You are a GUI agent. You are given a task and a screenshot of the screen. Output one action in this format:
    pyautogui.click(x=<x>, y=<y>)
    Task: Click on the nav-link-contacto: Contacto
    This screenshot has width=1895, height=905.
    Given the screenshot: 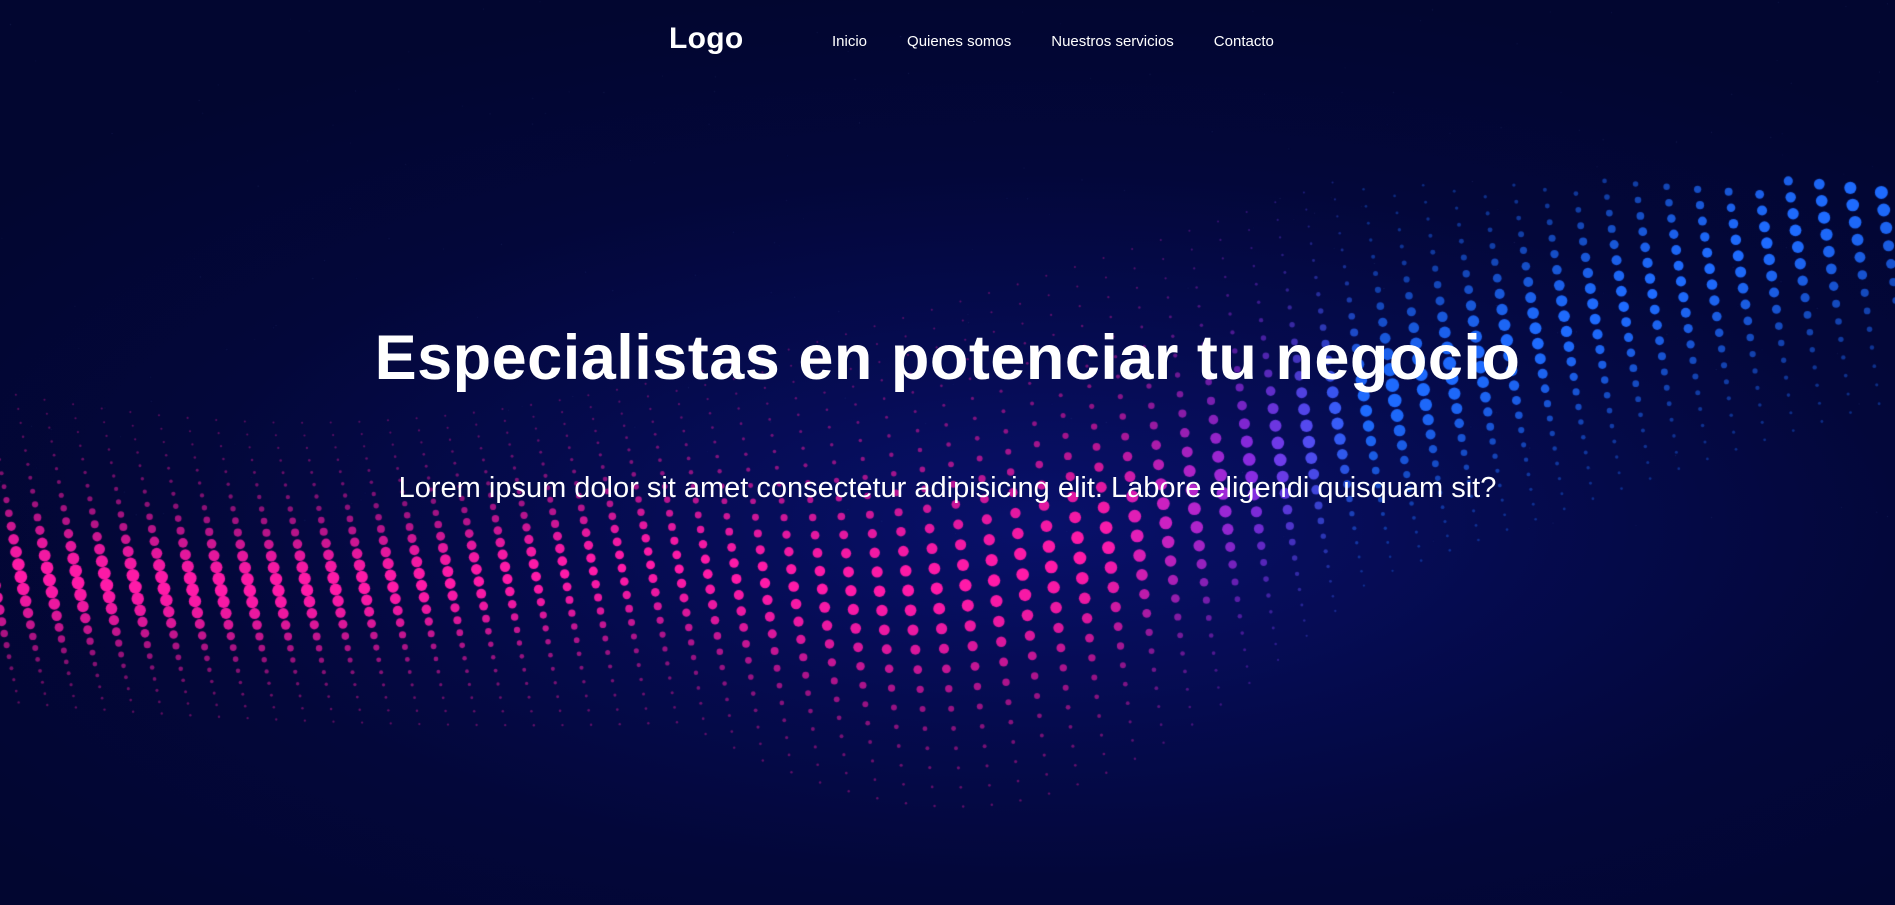 What is the action you would take?
    pyautogui.click(x=1244, y=41)
    